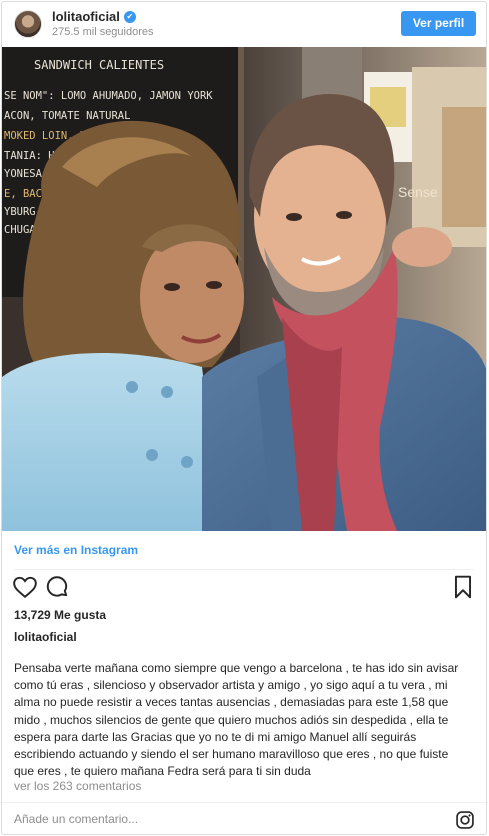 The height and width of the screenshot is (836, 489). Describe the element at coordinates (463, 587) in the screenshot. I see `bookmark-icon` at that location.